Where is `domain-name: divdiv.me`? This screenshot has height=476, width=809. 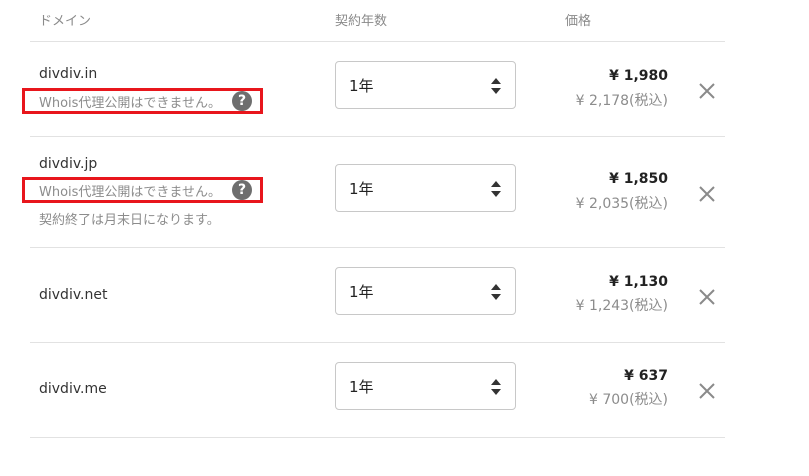 domain-name: divdiv.me is located at coordinates (73, 389).